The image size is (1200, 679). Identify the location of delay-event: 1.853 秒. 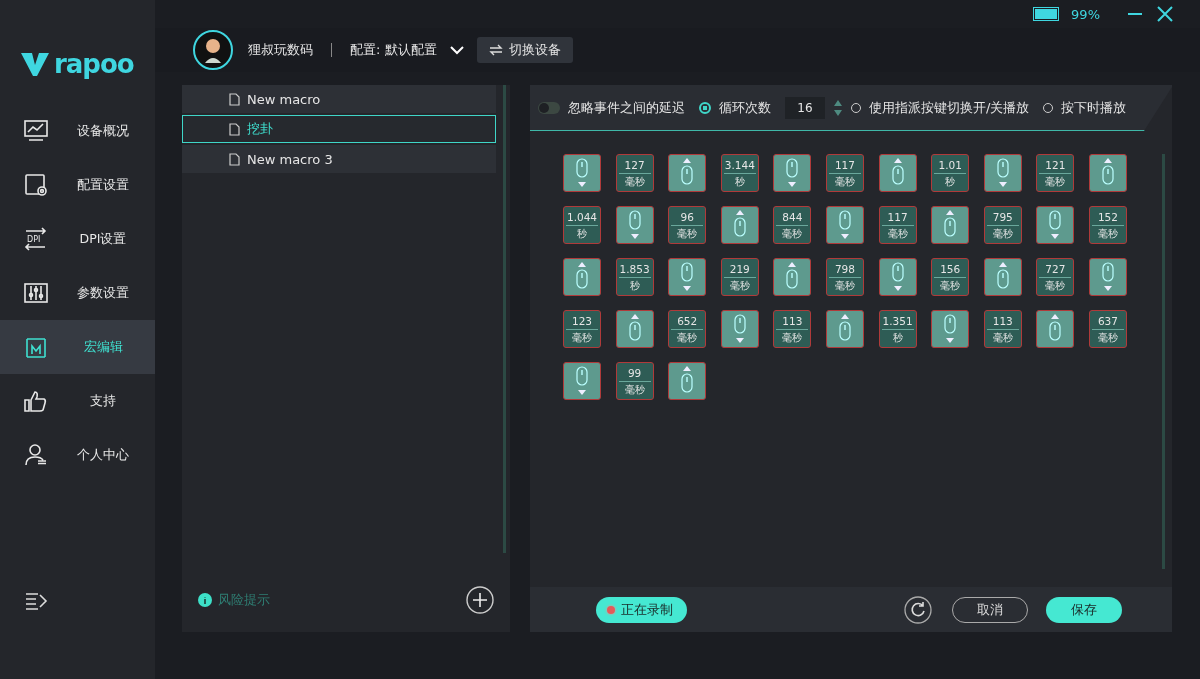
(634, 277).